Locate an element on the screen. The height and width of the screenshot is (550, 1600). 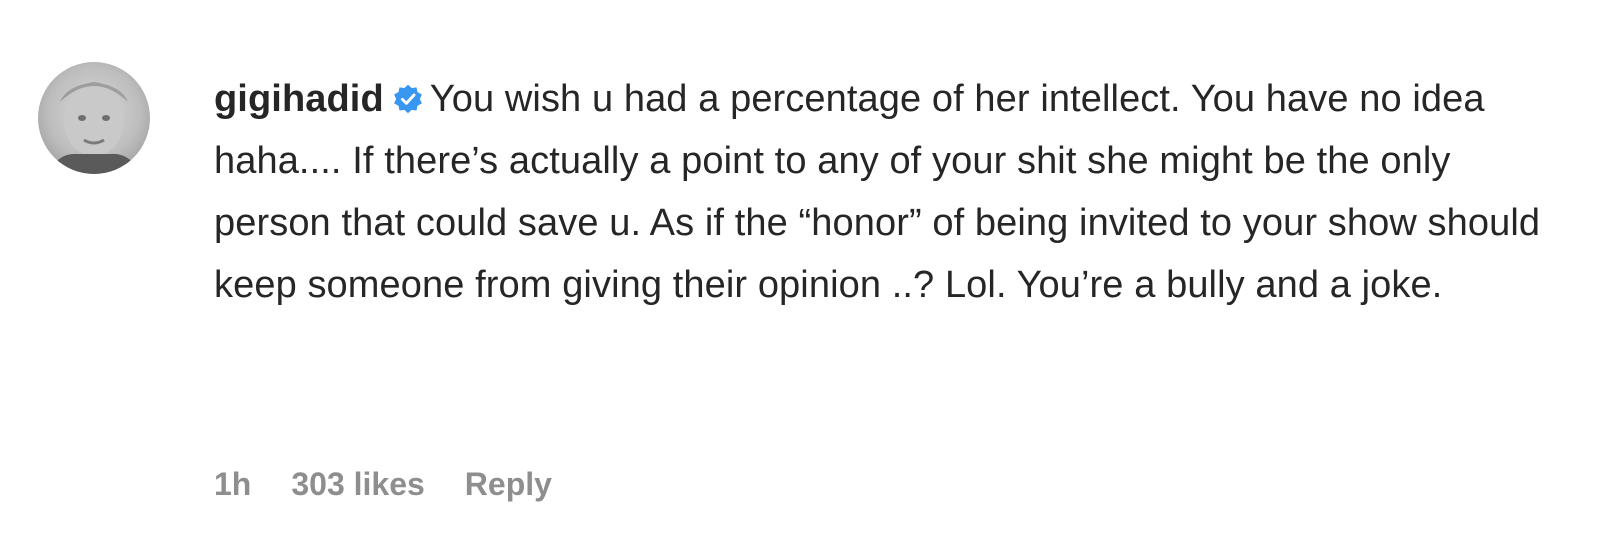
comment-meta: 1h 303 likes Reply is located at coordinates (383, 484).